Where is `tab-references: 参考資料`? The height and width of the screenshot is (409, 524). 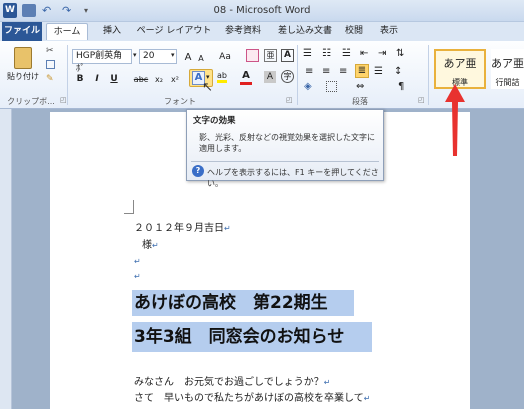
tab-references: 参考資料 is located at coordinates (243, 31).